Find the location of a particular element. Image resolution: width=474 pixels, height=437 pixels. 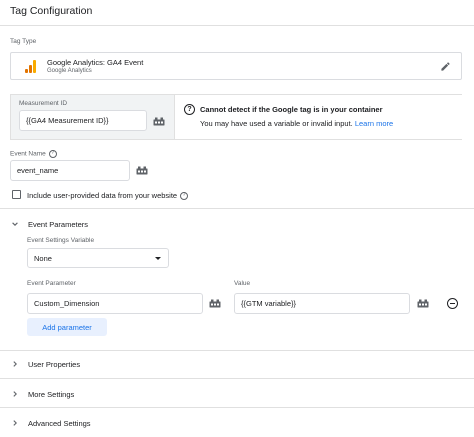

parameter-value-variable-button is located at coordinates (423, 303).